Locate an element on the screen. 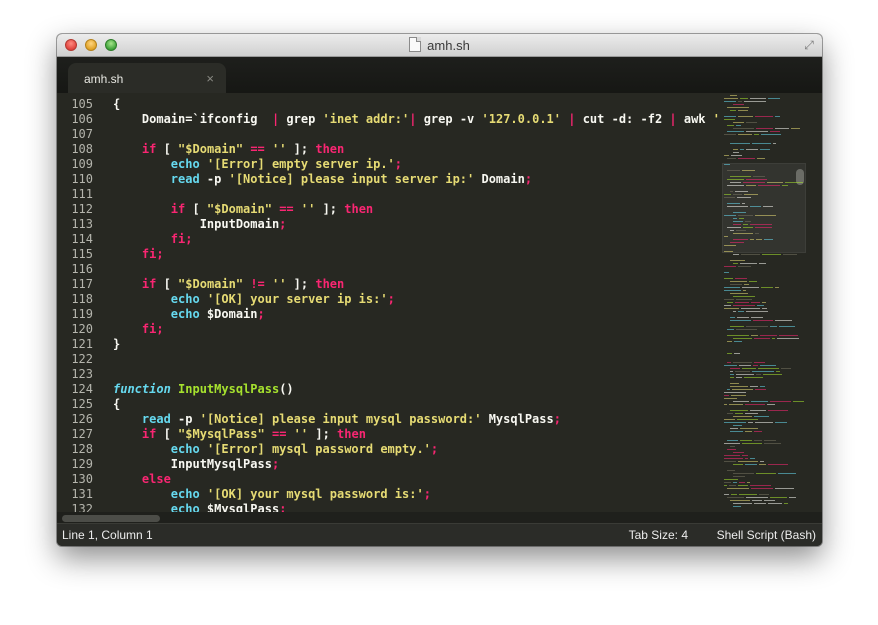 The height and width of the screenshot is (625, 878). line-number: 105 is located at coordinates (82, 104).